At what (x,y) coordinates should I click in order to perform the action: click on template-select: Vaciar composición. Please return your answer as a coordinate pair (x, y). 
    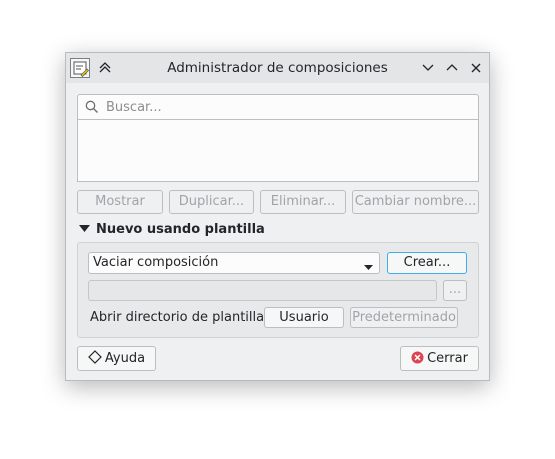
    Looking at the image, I should click on (234, 263).